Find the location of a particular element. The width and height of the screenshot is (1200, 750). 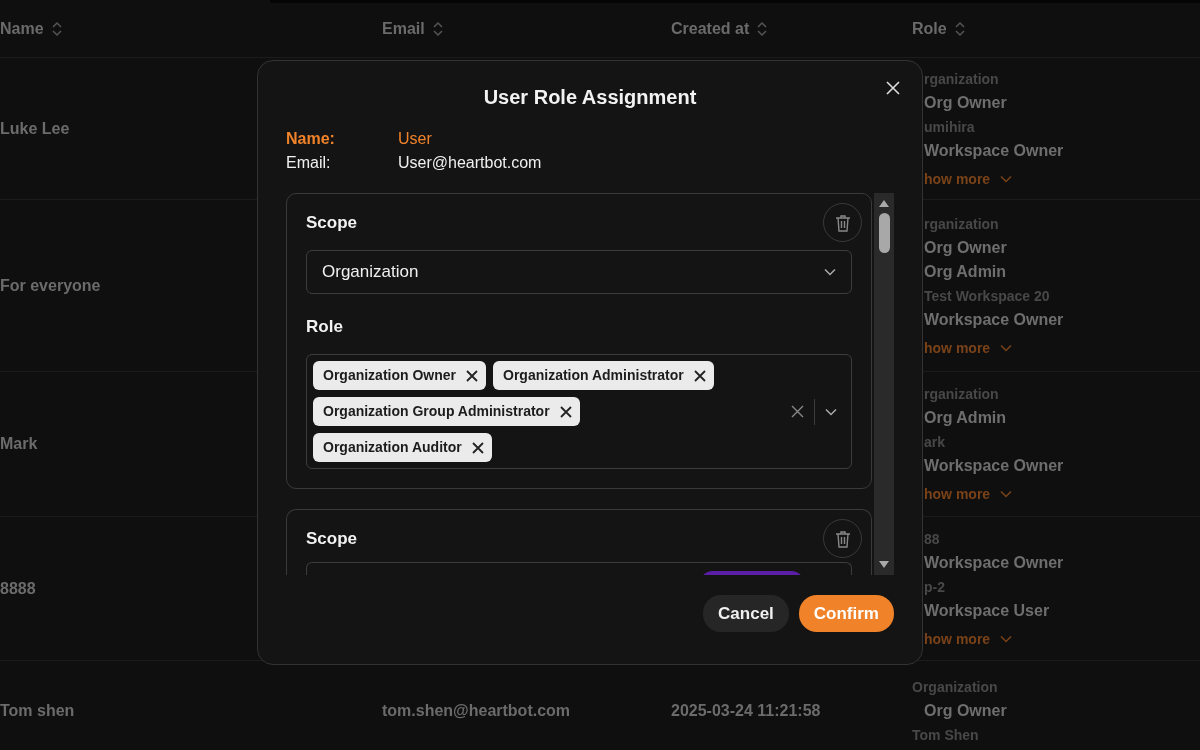

role-scope: p-2 is located at coordinates (934, 586).